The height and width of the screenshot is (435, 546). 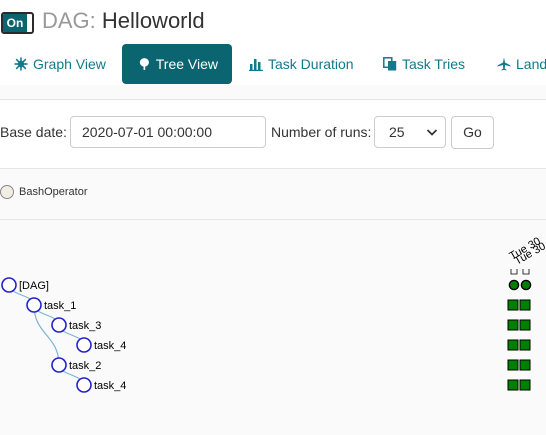 What do you see at coordinates (273, 22) in the screenshot?
I see `page-header: On DAG: Helloworld` at bounding box center [273, 22].